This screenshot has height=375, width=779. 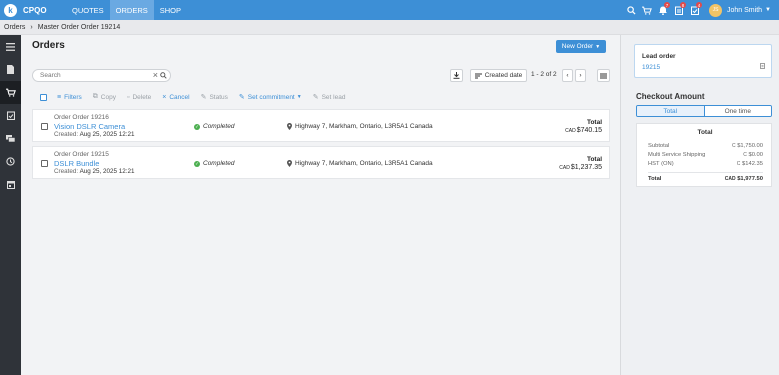 What do you see at coordinates (43, 97) in the screenshot?
I see `select-all-checkbox` at bounding box center [43, 97].